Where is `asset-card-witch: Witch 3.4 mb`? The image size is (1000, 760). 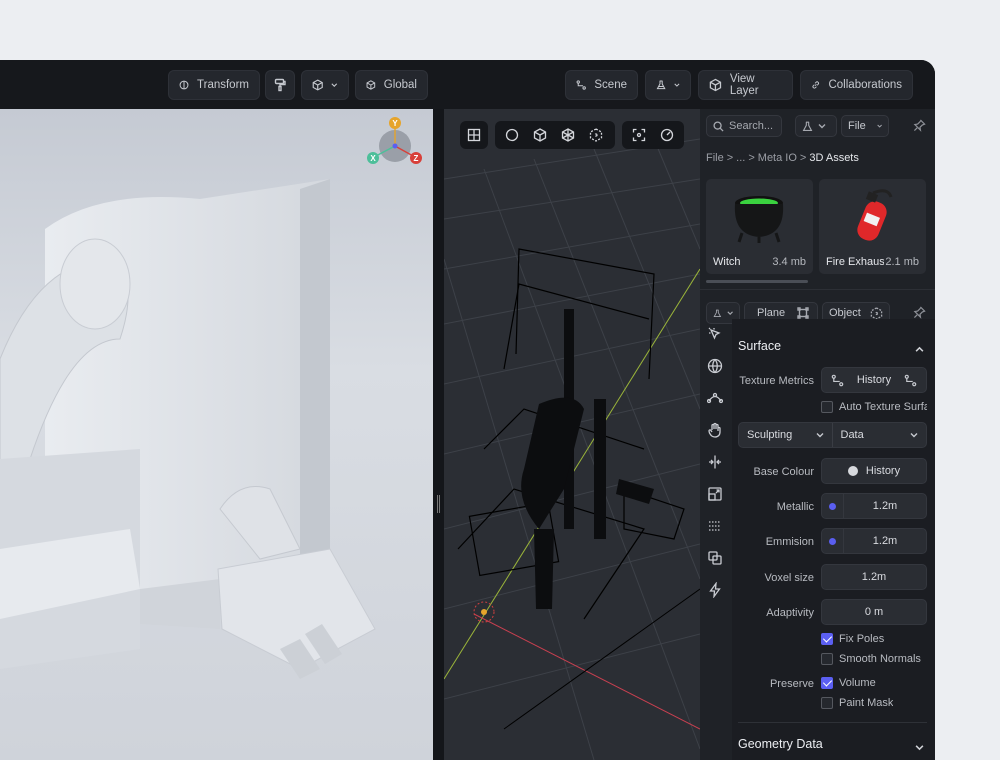 asset-card-witch: Witch 3.4 mb is located at coordinates (759, 226).